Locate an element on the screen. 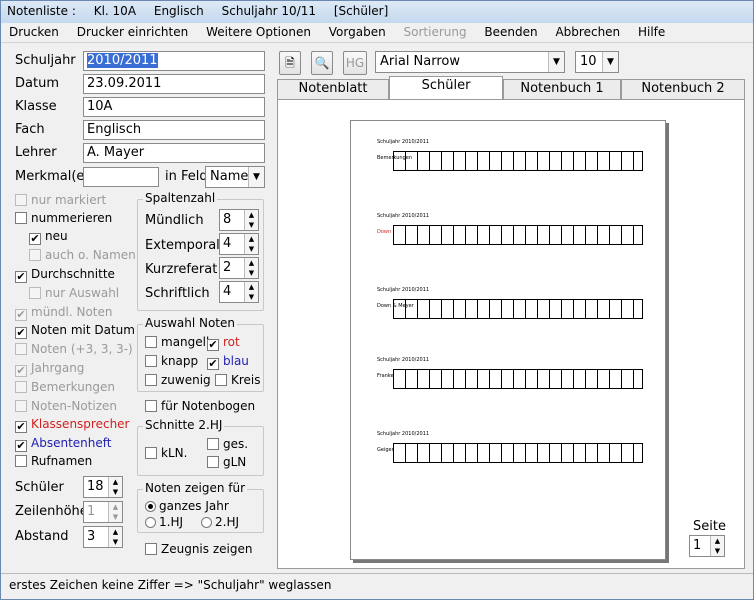 The width and height of the screenshot is (754, 600). muendlich-value: 8 is located at coordinates (227, 219).